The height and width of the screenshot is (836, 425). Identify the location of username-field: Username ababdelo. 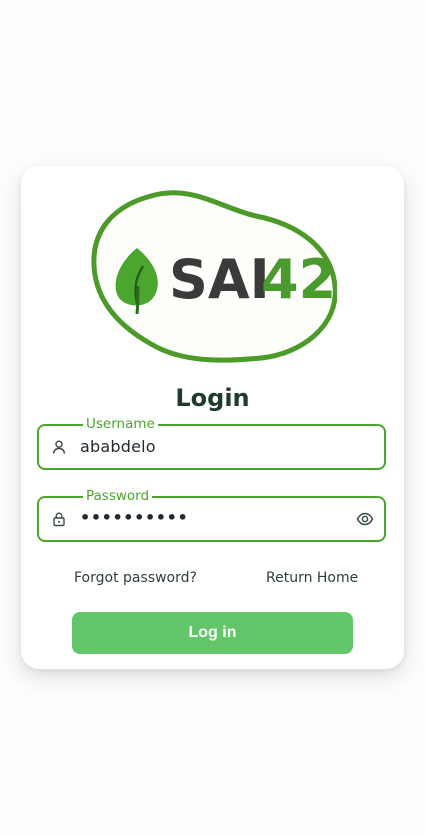
(211, 443).